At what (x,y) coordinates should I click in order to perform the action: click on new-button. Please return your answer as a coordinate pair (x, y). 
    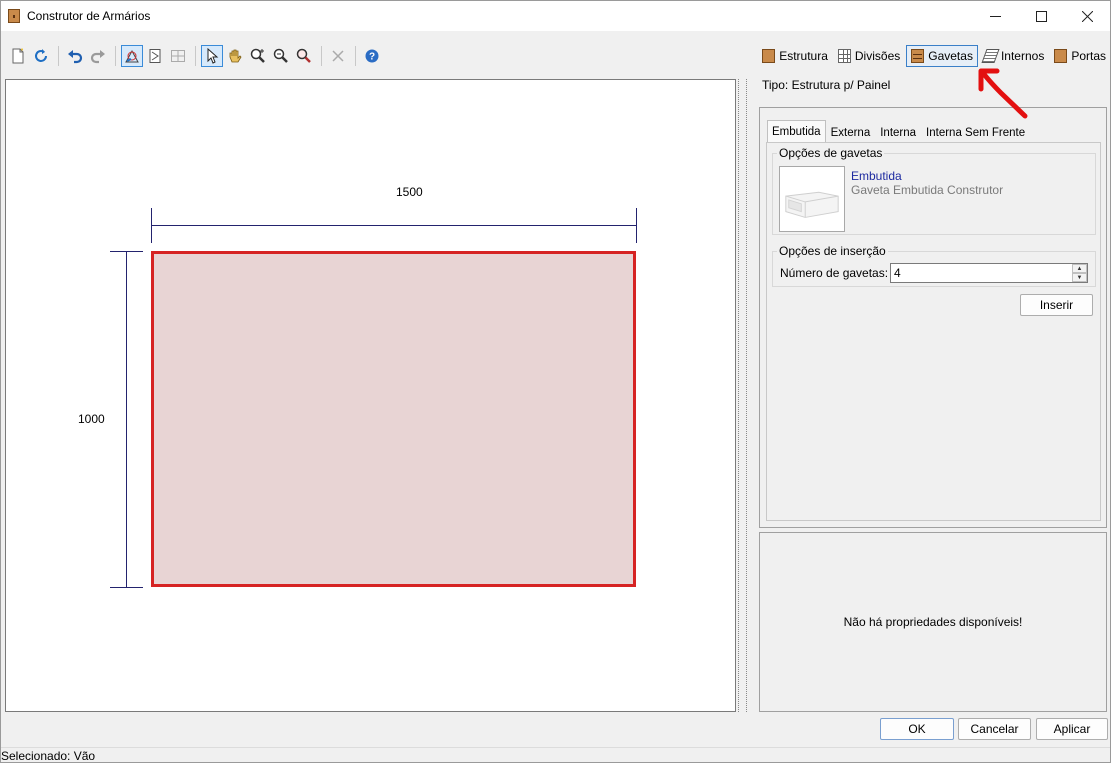
    Looking at the image, I should click on (18, 56).